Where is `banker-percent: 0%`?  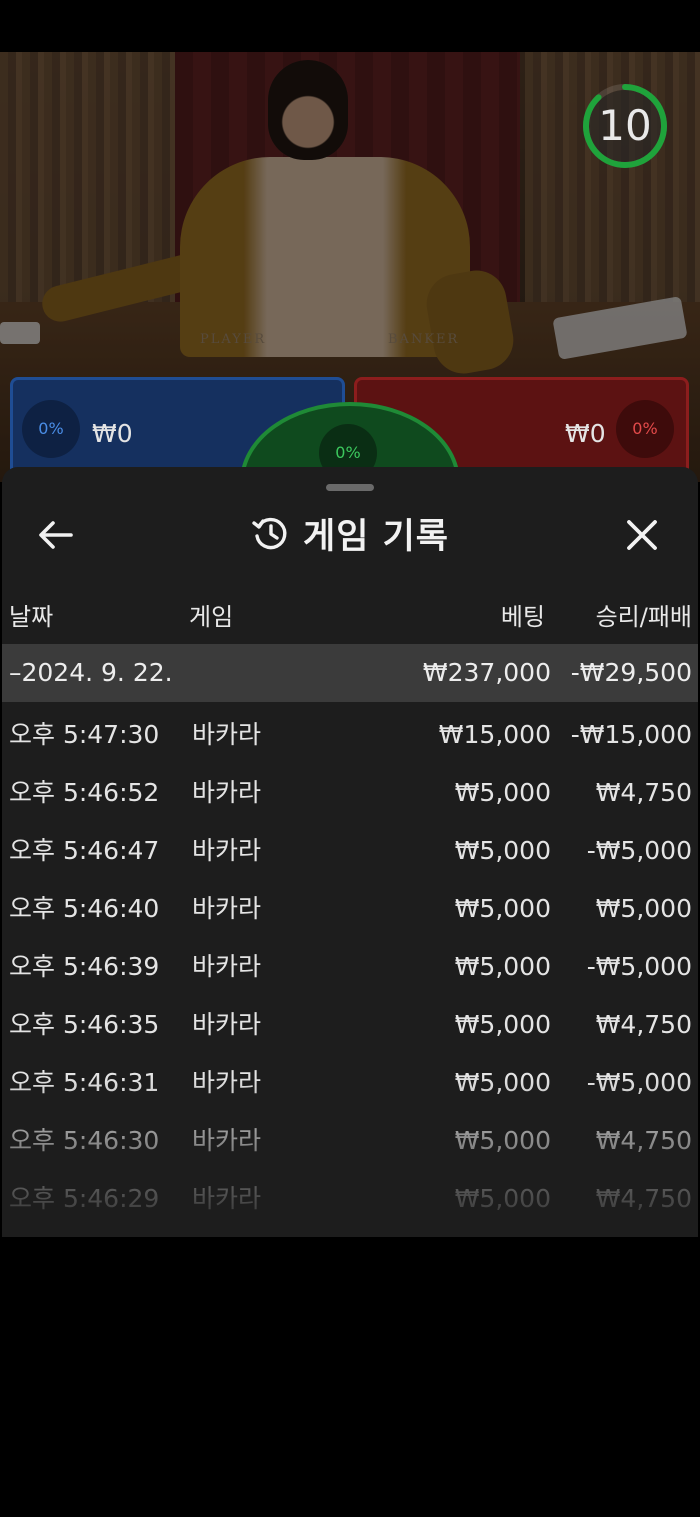
banker-percent: 0% is located at coordinates (645, 429).